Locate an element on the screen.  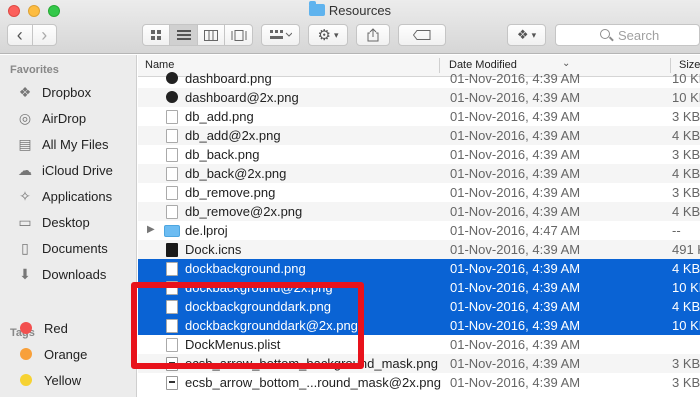
downloads-icon: ⬇ is located at coordinates (25, 273).